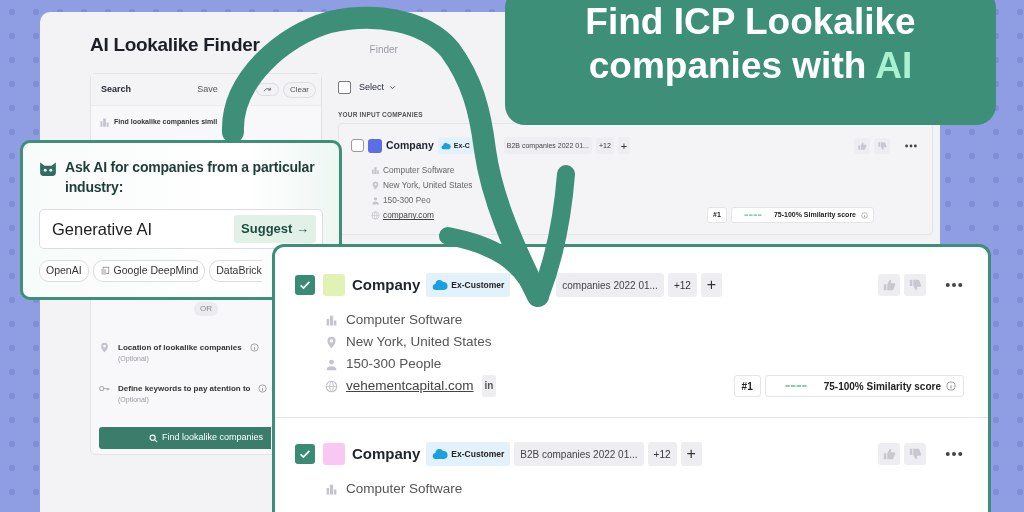 This screenshot has width=1024, height=512. Describe the element at coordinates (190, 177) in the screenshot. I see `ai-prompt: Ask AI for companies from a particular industry:` at that location.